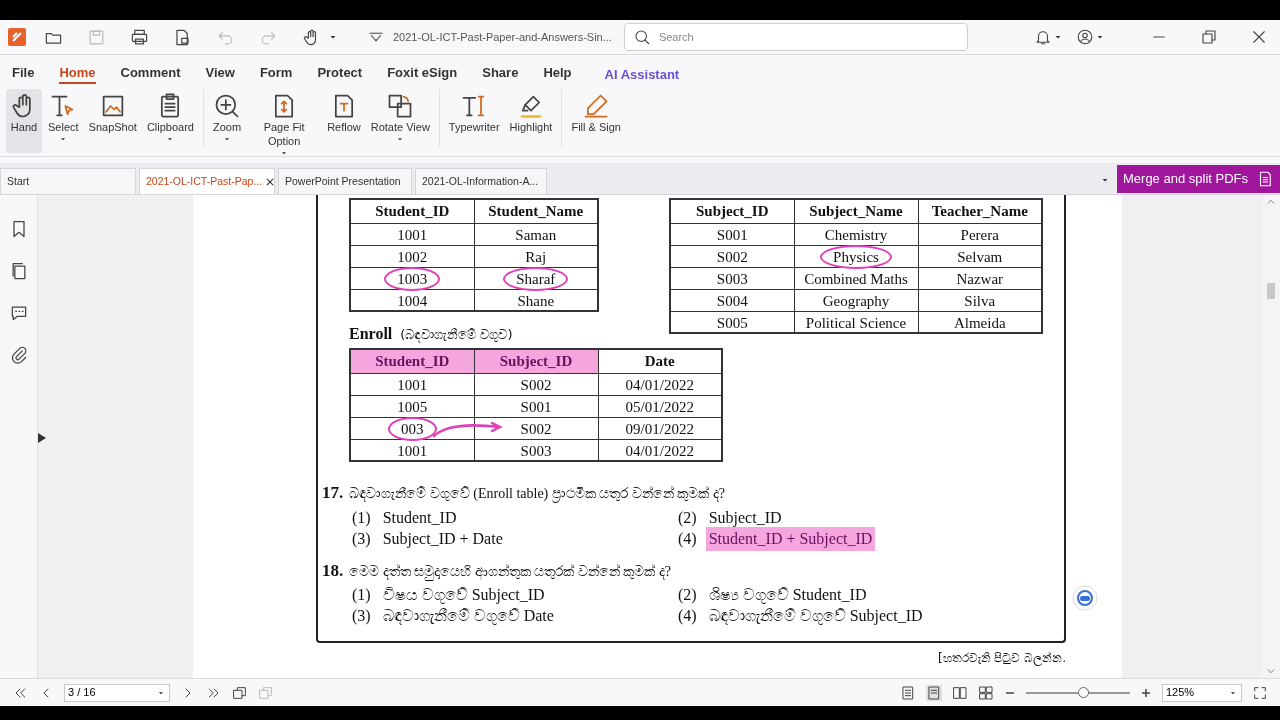  Describe the element at coordinates (1043, 37) in the screenshot. I see `bell-icon` at that location.